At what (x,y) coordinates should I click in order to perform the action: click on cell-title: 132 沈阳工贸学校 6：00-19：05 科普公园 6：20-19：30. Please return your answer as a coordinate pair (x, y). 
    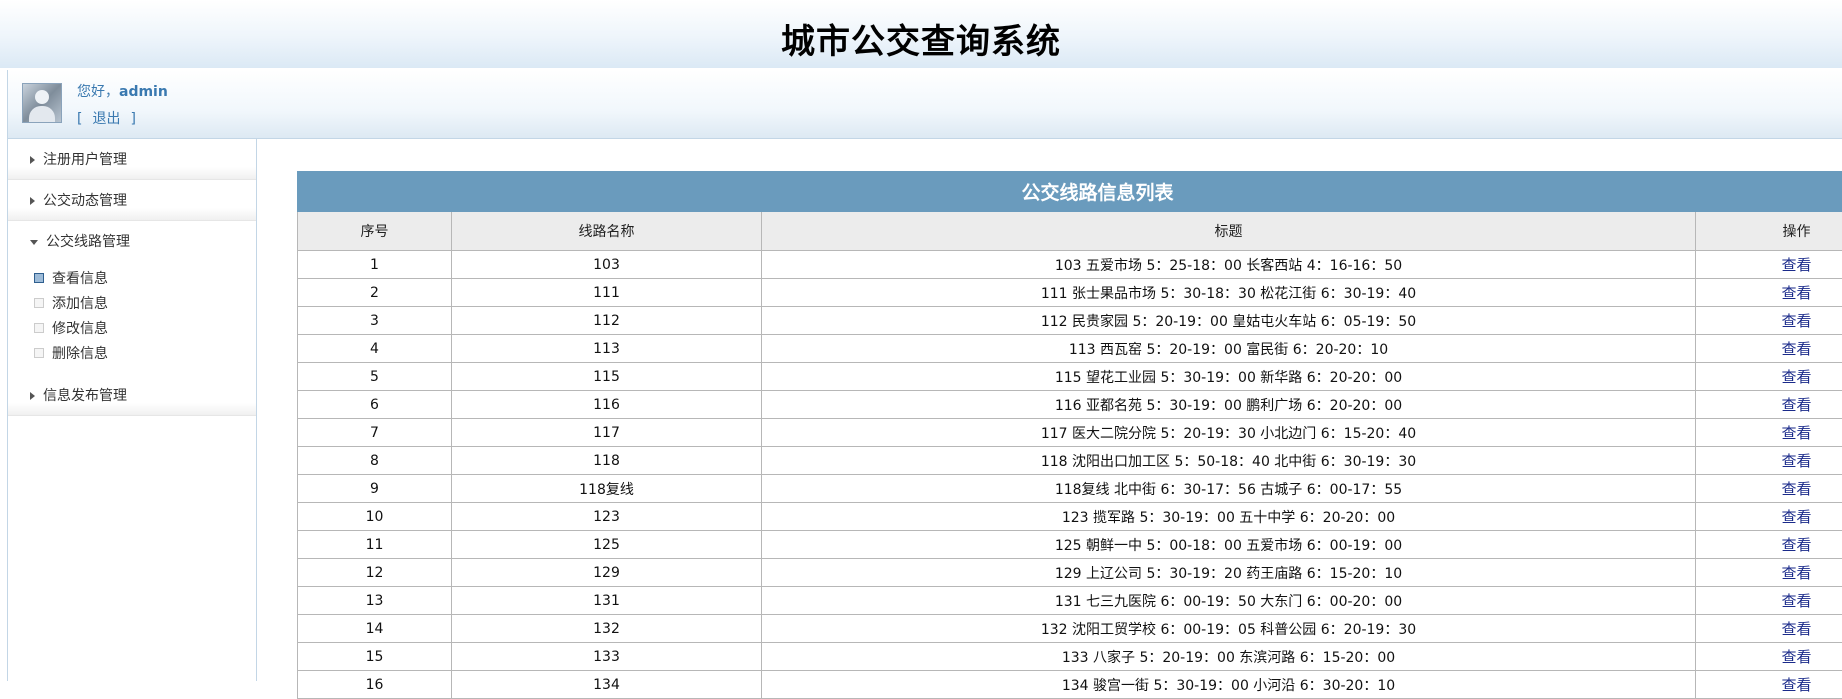
    Looking at the image, I should click on (1229, 629).